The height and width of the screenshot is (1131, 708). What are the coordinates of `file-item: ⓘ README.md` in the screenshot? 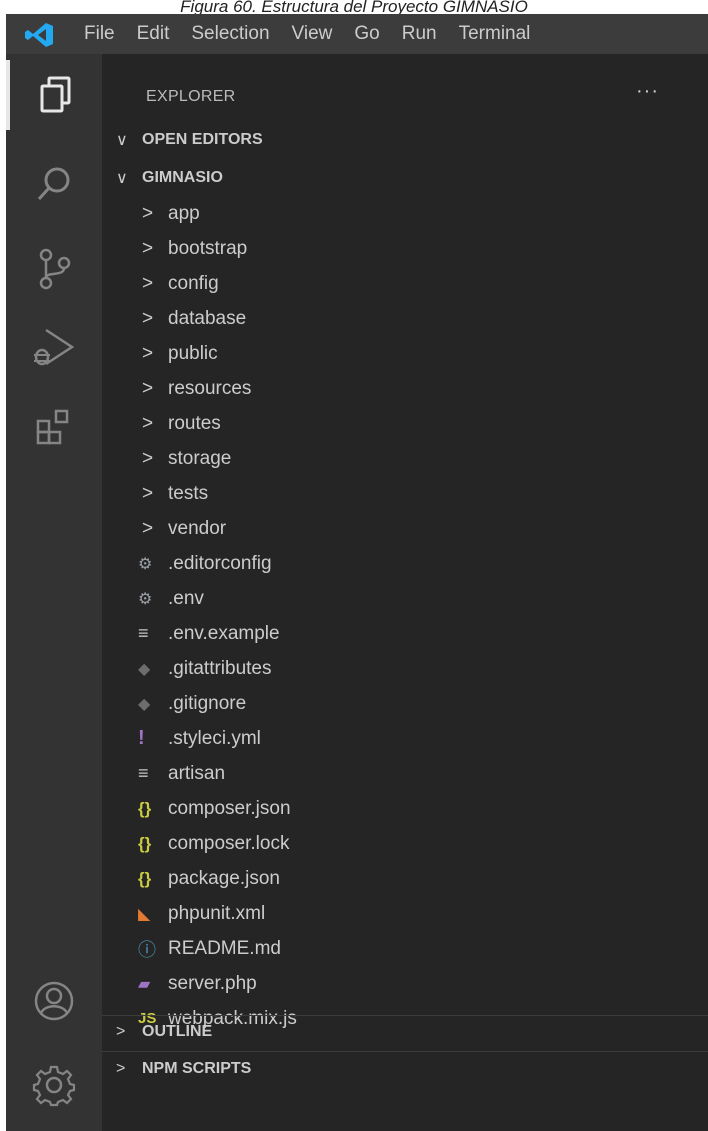 It's located at (405, 948).